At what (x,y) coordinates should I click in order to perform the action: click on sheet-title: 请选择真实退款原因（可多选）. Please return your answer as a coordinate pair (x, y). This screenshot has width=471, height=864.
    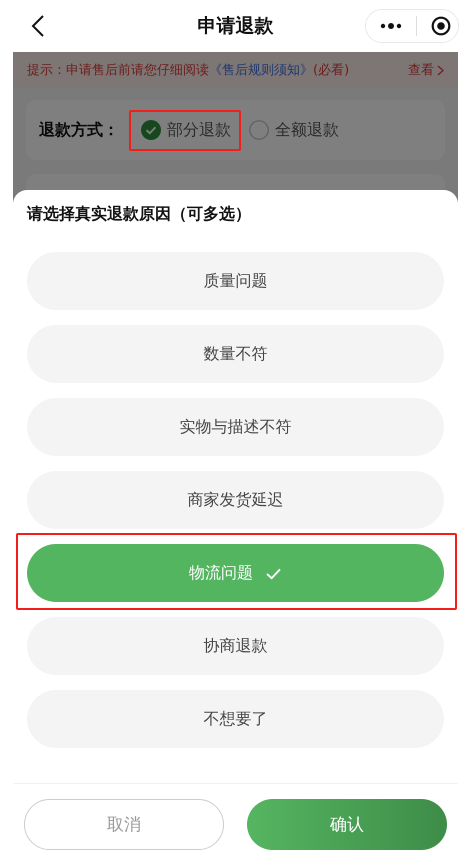
    Looking at the image, I should click on (139, 214).